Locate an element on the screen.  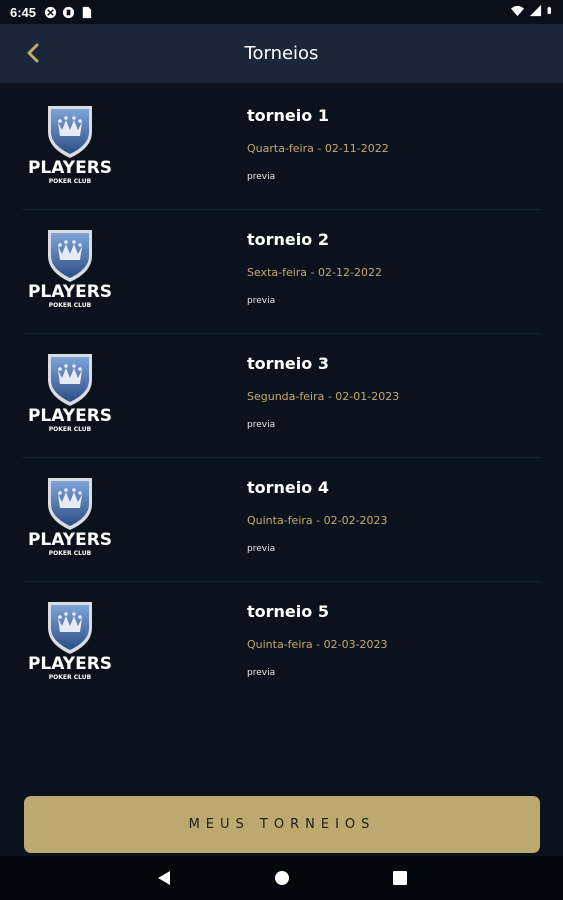
system-nav-bar is located at coordinates (281, 878).